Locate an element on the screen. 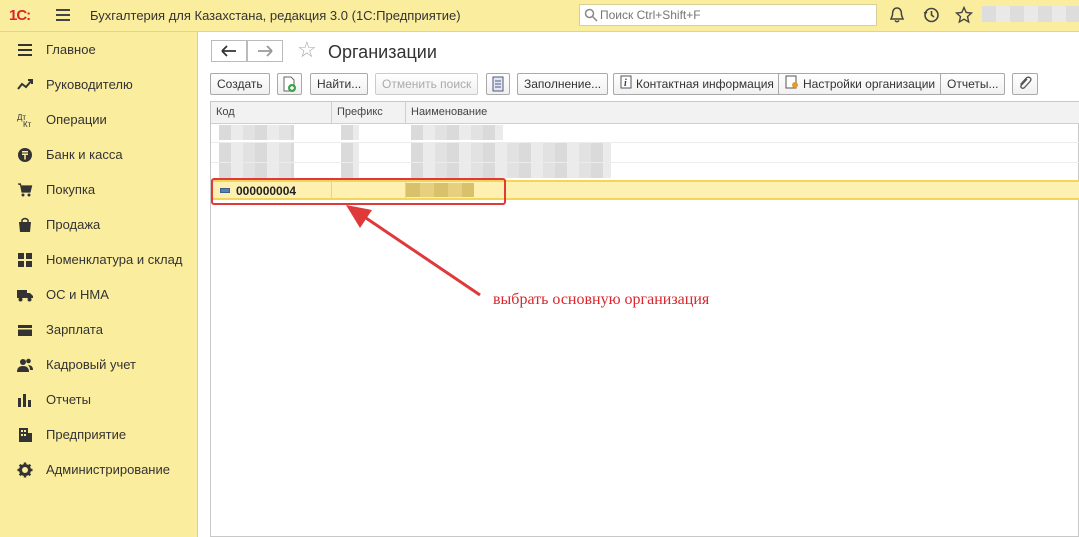 The width and height of the screenshot is (1079, 537). bag-icon is located at coordinates (25, 224).